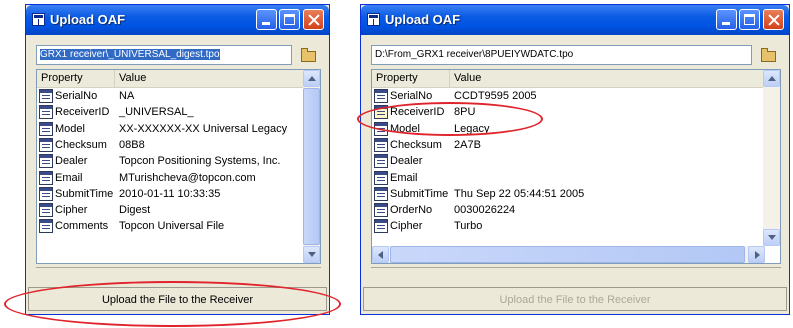 The height and width of the screenshot is (328, 793). I want to click on app-icon, so click(373, 19).